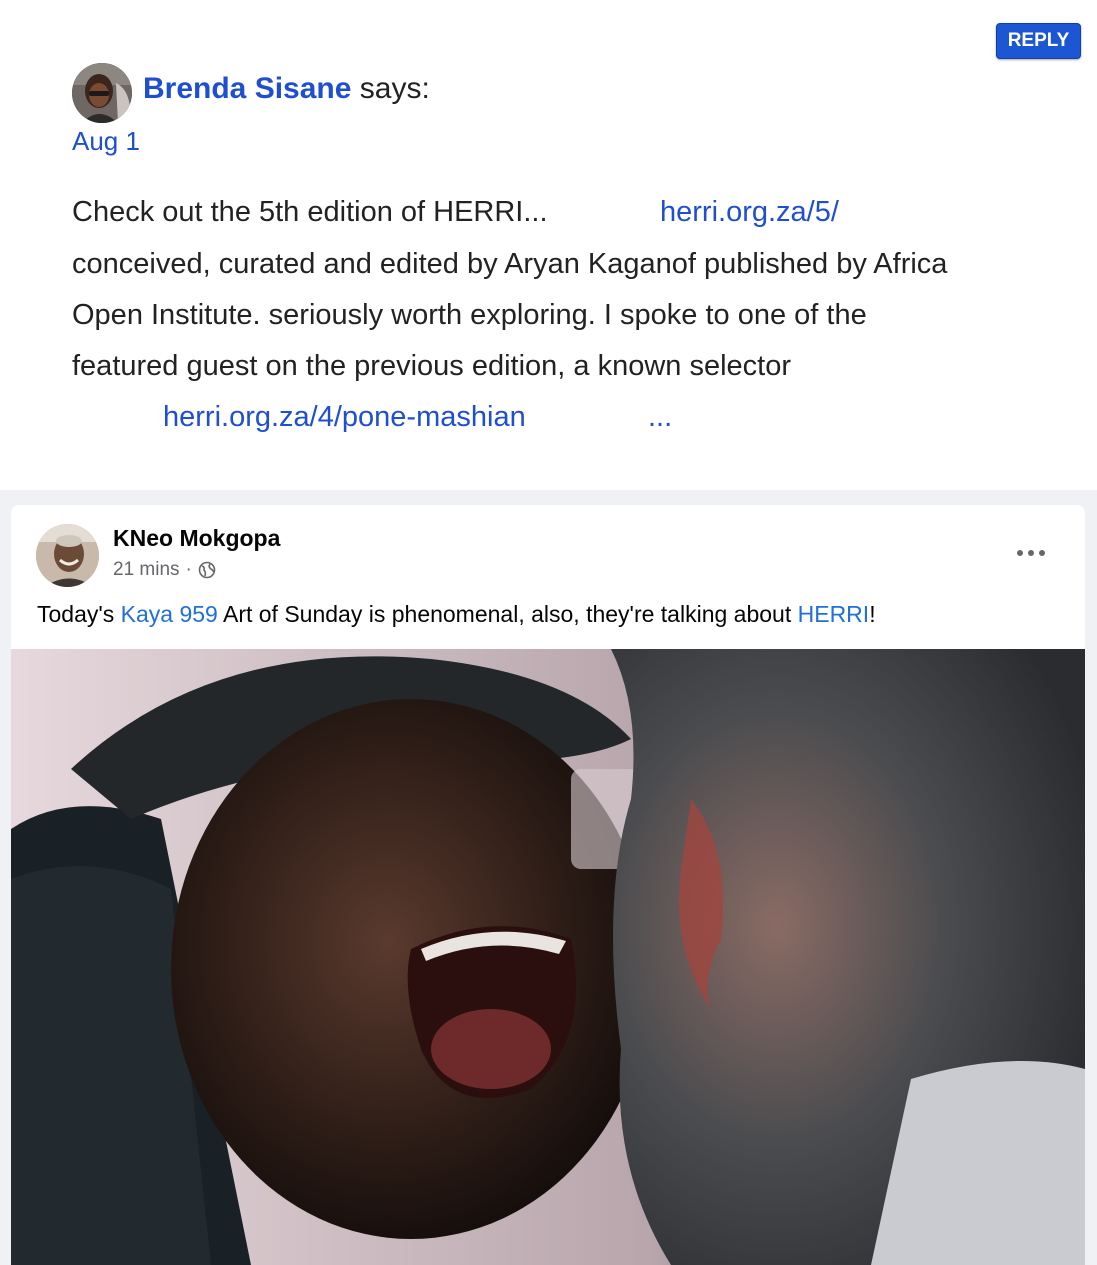 The height and width of the screenshot is (1265, 1097). What do you see at coordinates (1038, 41) in the screenshot?
I see `reply-button: REPLY` at bounding box center [1038, 41].